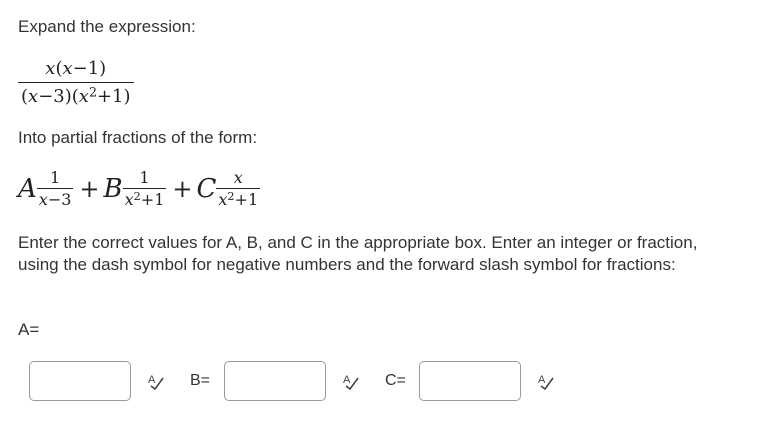 Image resolution: width=767 pixels, height=447 pixels. I want to click on b-label: B=, so click(200, 380).